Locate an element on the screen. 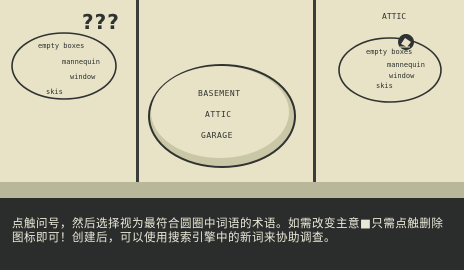 The height and width of the screenshot is (270, 464). assigned-category-label: ATTIC is located at coordinates (394, 16).